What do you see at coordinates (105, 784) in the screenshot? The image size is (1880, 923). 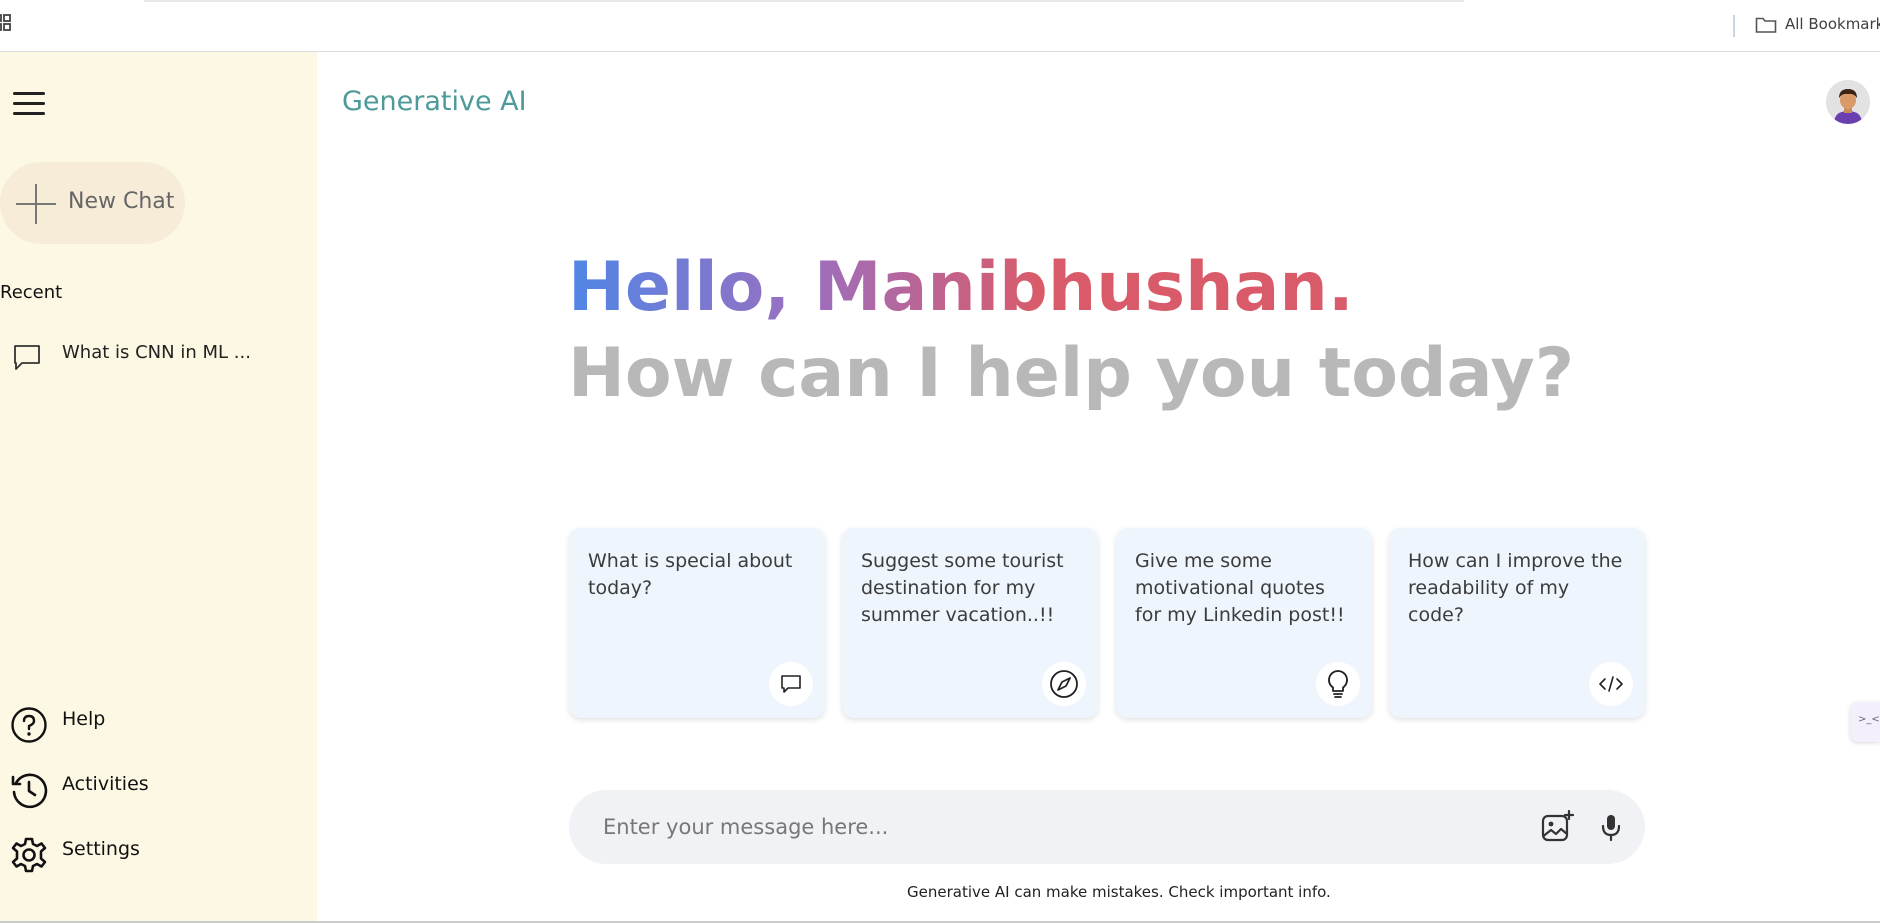 I see `activities-label: Activities` at bounding box center [105, 784].